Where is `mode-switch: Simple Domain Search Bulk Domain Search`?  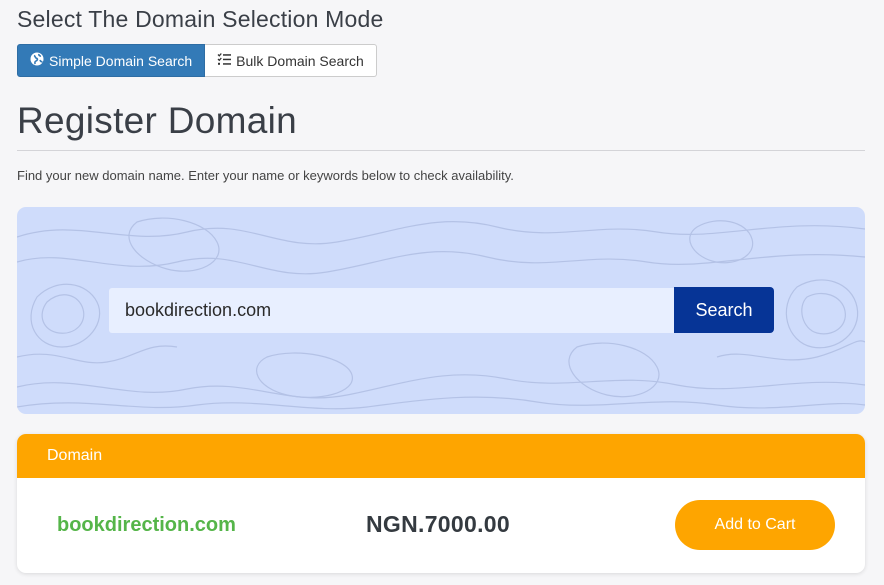
mode-switch: Simple Domain Search Bulk Domain Search is located at coordinates (197, 60).